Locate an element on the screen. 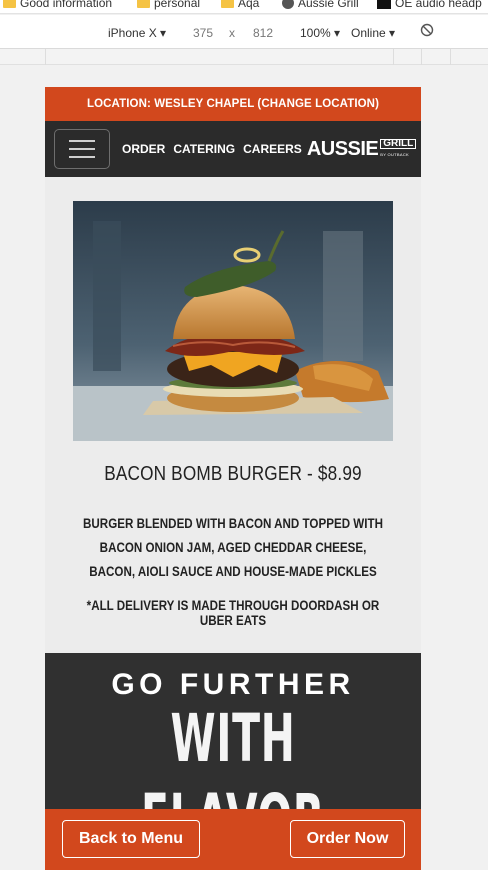 The image size is (488, 870). bookmark-aussie-grill: Aussie Grill is located at coordinates (320, 5).